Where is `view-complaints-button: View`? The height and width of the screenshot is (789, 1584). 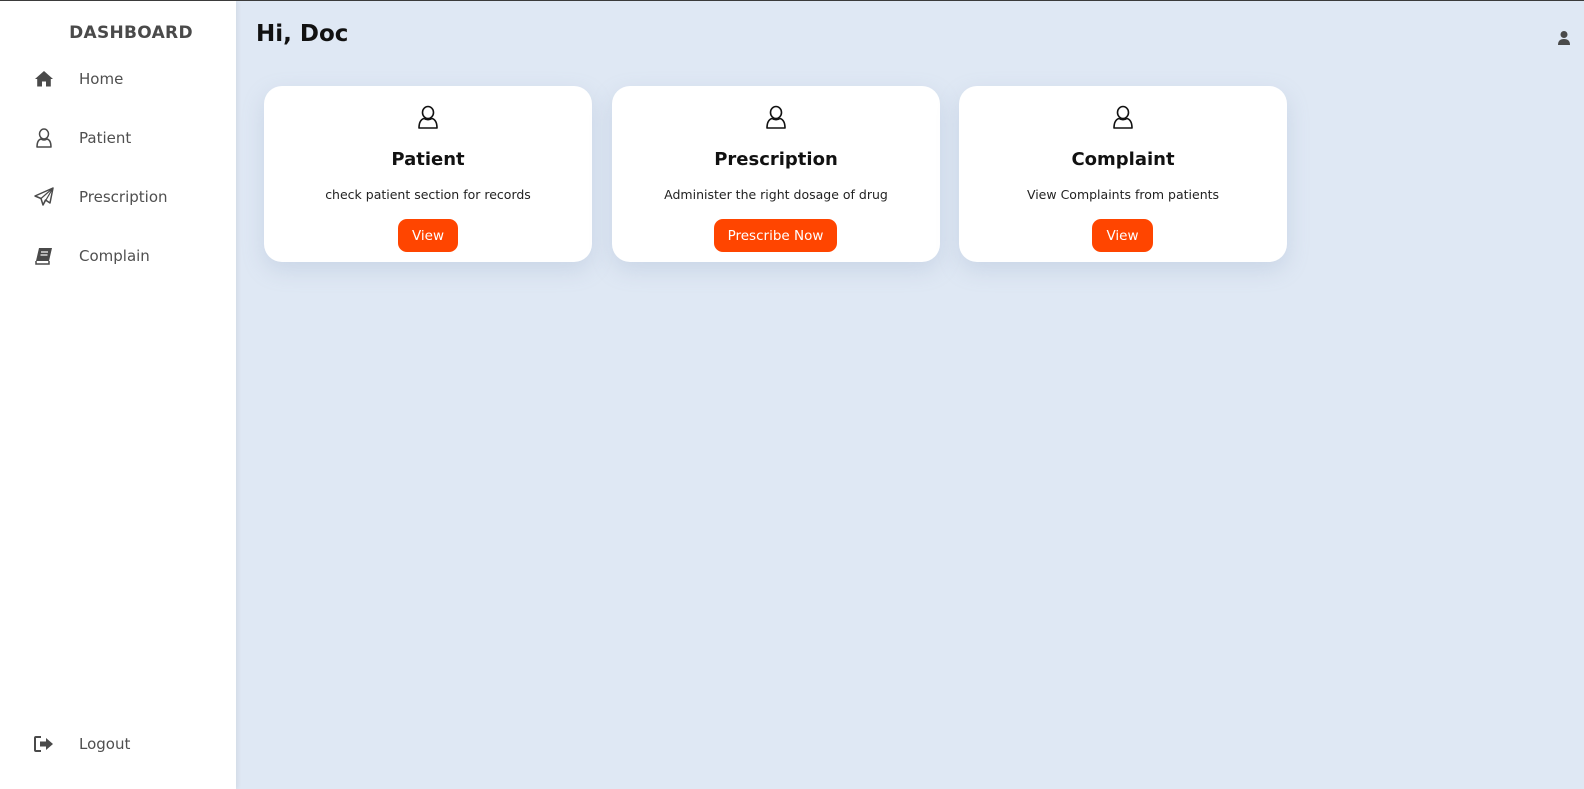 view-complaints-button: View is located at coordinates (1122, 235).